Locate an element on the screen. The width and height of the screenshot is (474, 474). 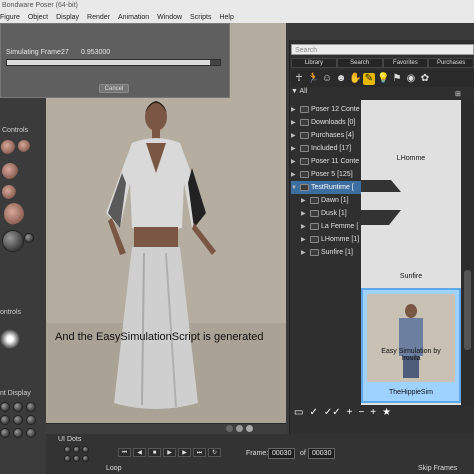
tab-search: Search is located at coordinates (359, 63).